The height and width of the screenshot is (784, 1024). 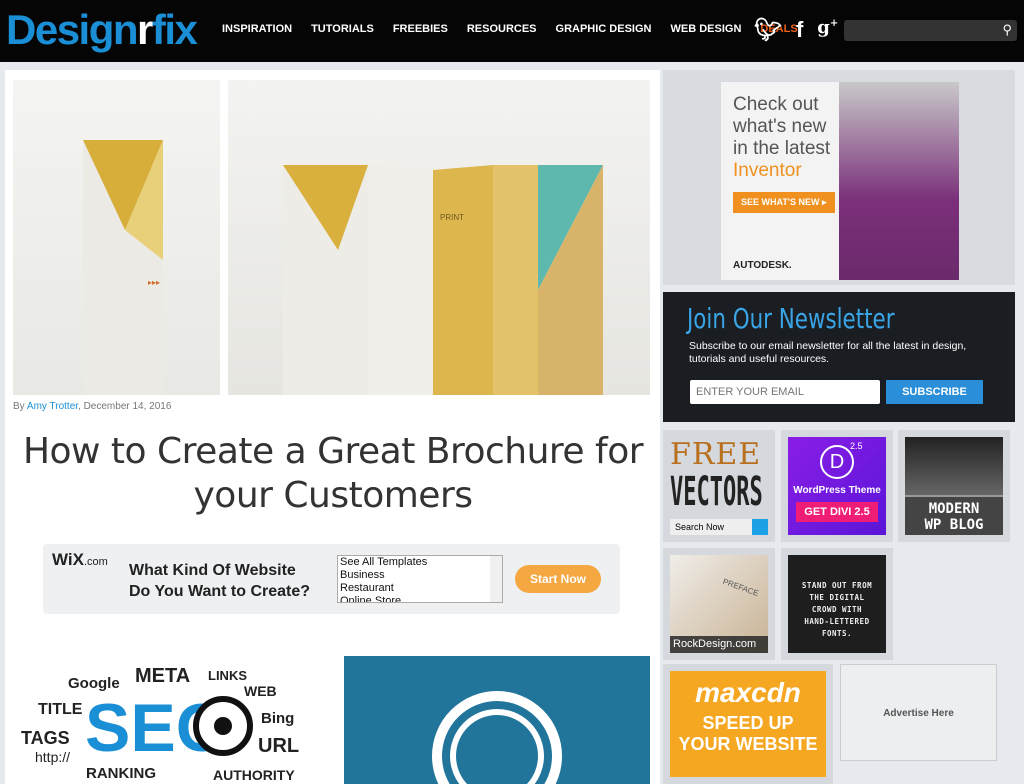 What do you see at coordinates (748, 692) in the screenshot?
I see `ad-text: maxcdn` at bounding box center [748, 692].